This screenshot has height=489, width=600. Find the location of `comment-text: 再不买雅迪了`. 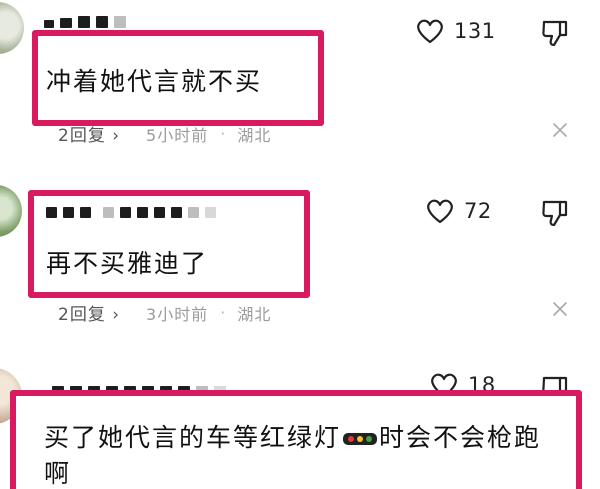

comment-text: 再不买雅迪了 is located at coordinates (127, 263).